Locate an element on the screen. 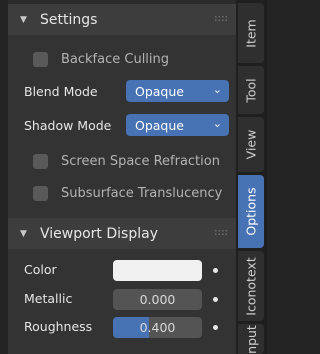 This screenshot has width=320, height=354. shadow-mode-label: Shadow Mode is located at coordinates (68, 125).